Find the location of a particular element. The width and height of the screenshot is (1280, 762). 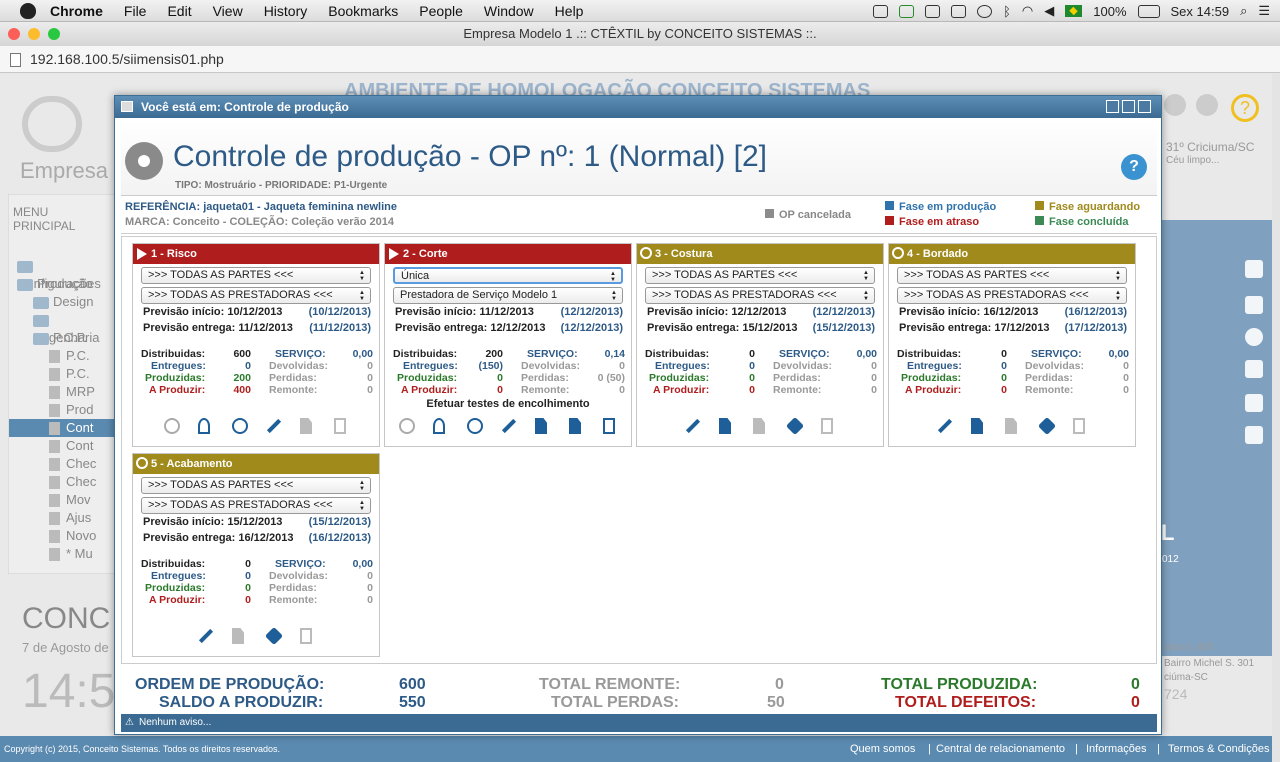

brazil-flag-icon is located at coordinates (1074, 11).